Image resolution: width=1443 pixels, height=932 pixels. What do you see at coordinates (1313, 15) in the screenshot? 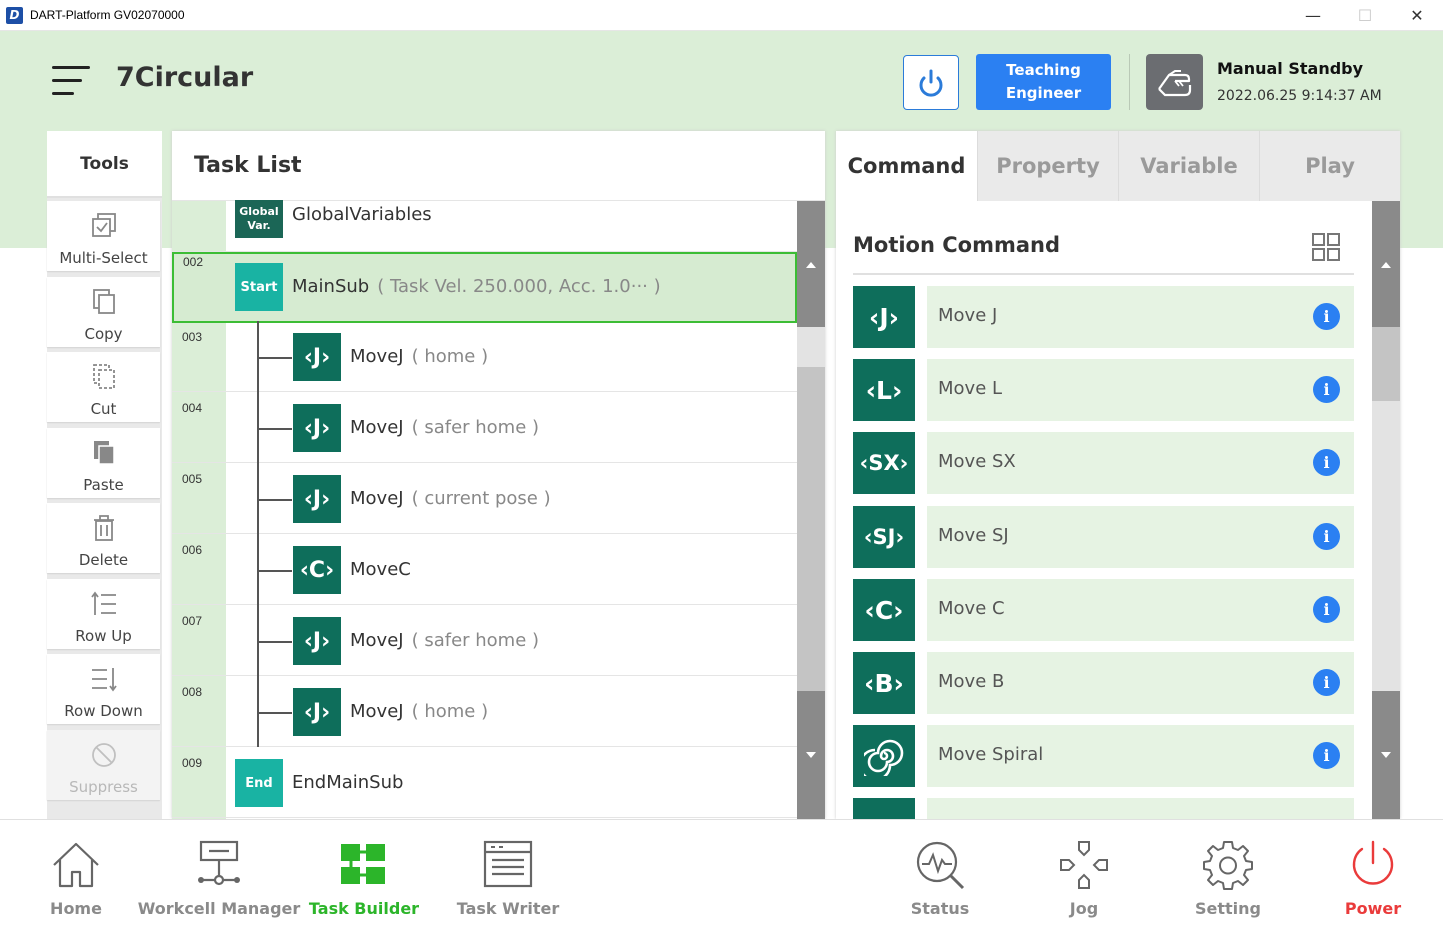
I see `minimize-button: —` at bounding box center [1313, 15].